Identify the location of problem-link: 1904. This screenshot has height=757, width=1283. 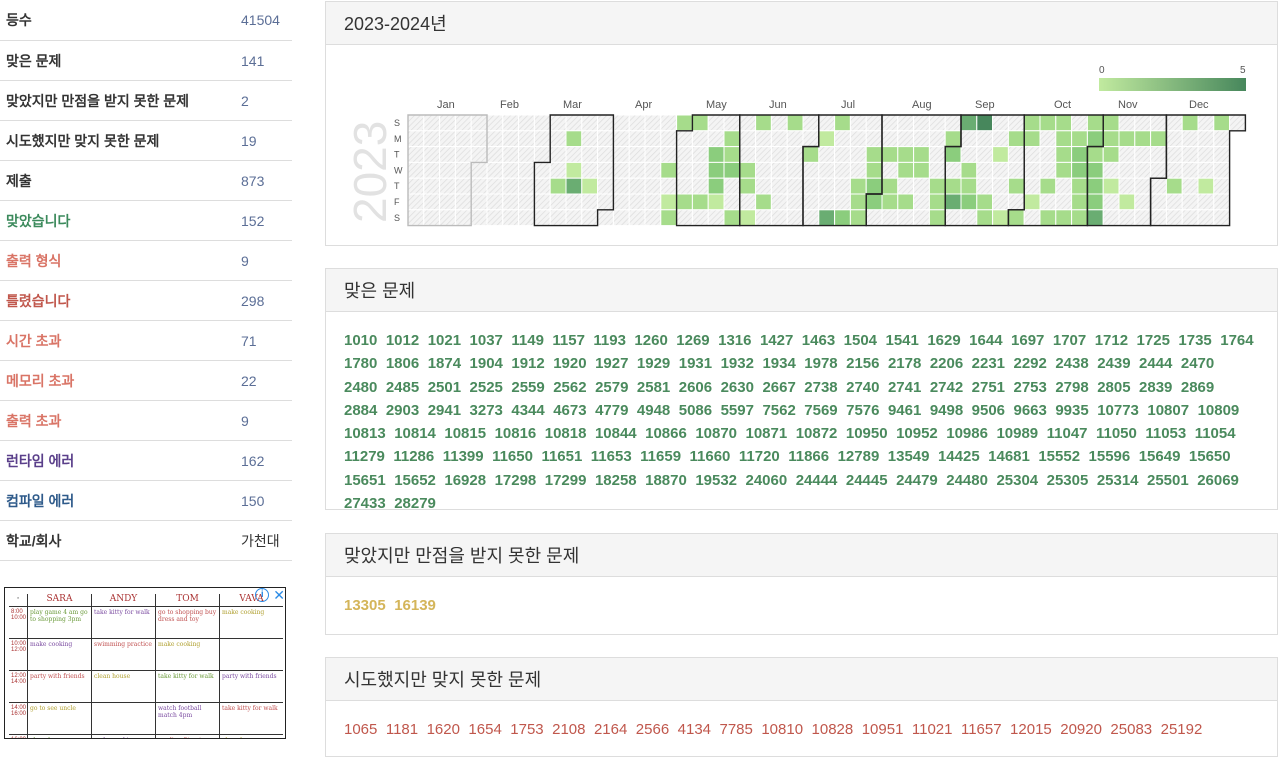
(486, 363).